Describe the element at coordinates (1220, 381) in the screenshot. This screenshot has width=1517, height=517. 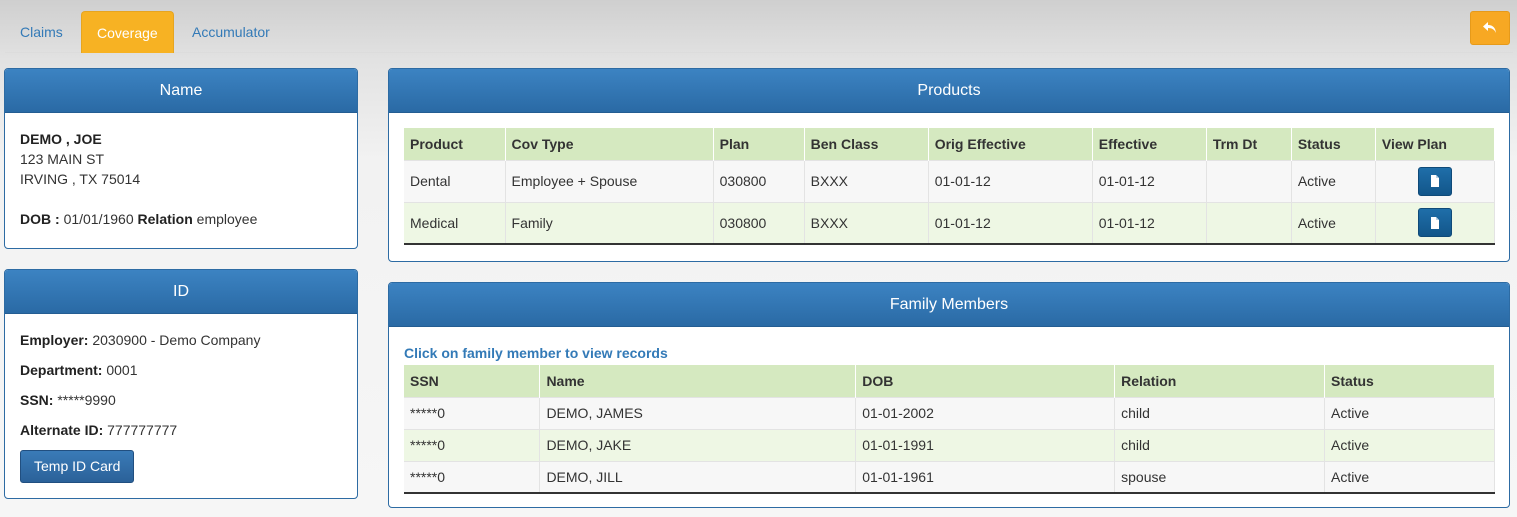
I see `col-relation: Relation` at that location.